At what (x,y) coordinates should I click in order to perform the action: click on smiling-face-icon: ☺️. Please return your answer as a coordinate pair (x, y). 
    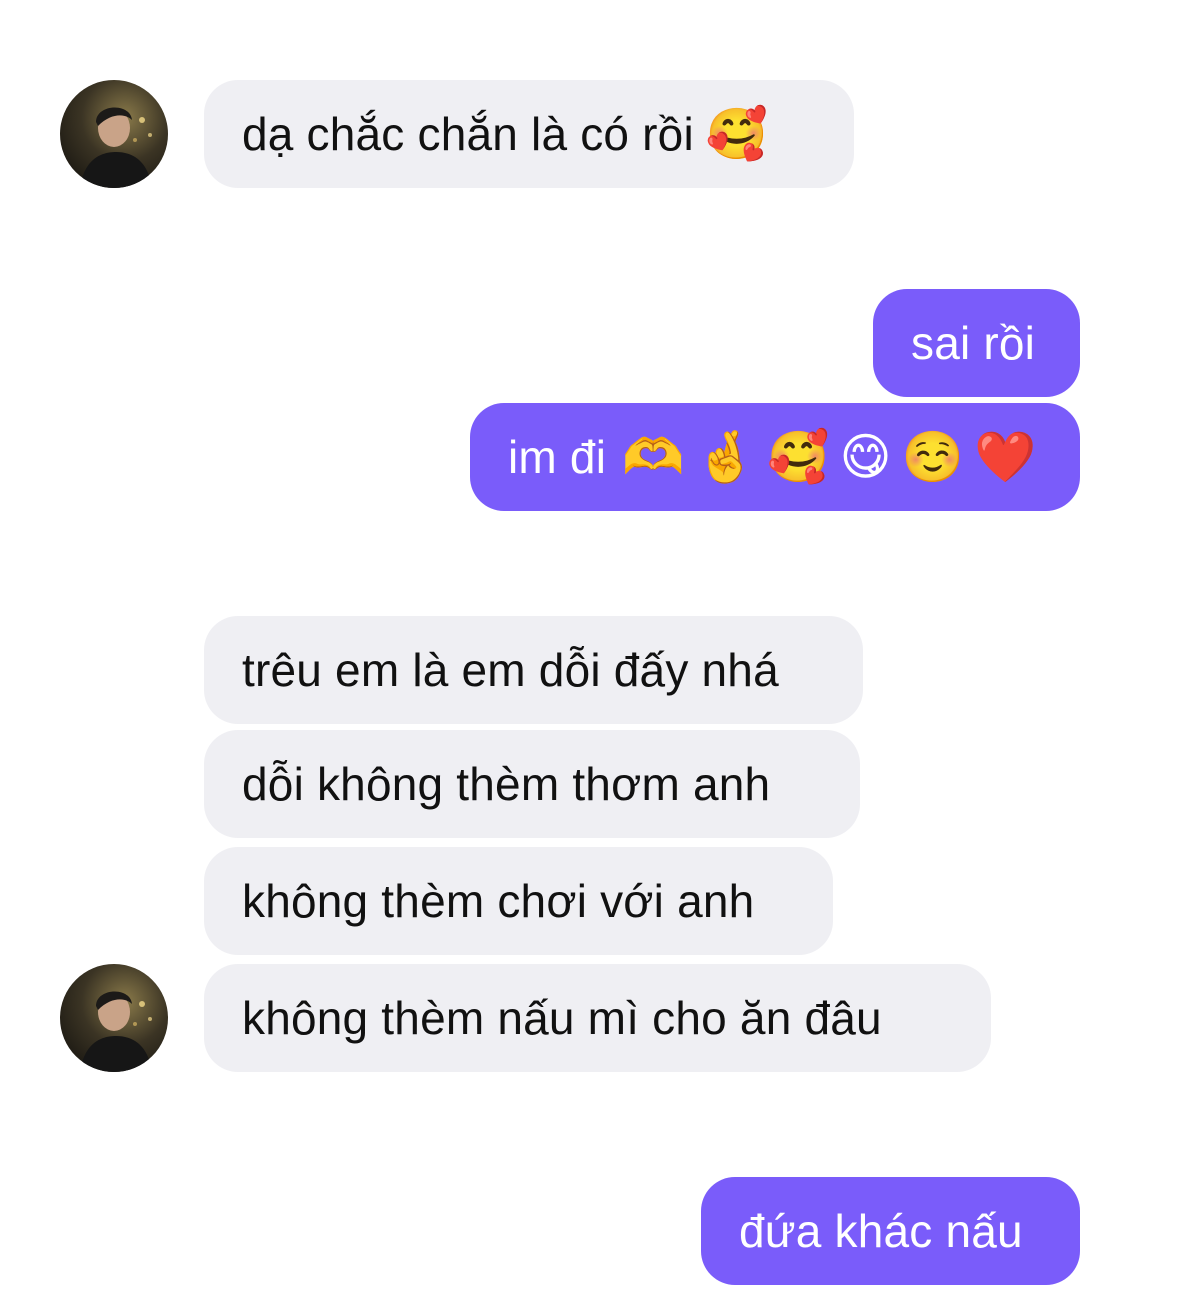
    Looking at the image, I should click on (933, 457).